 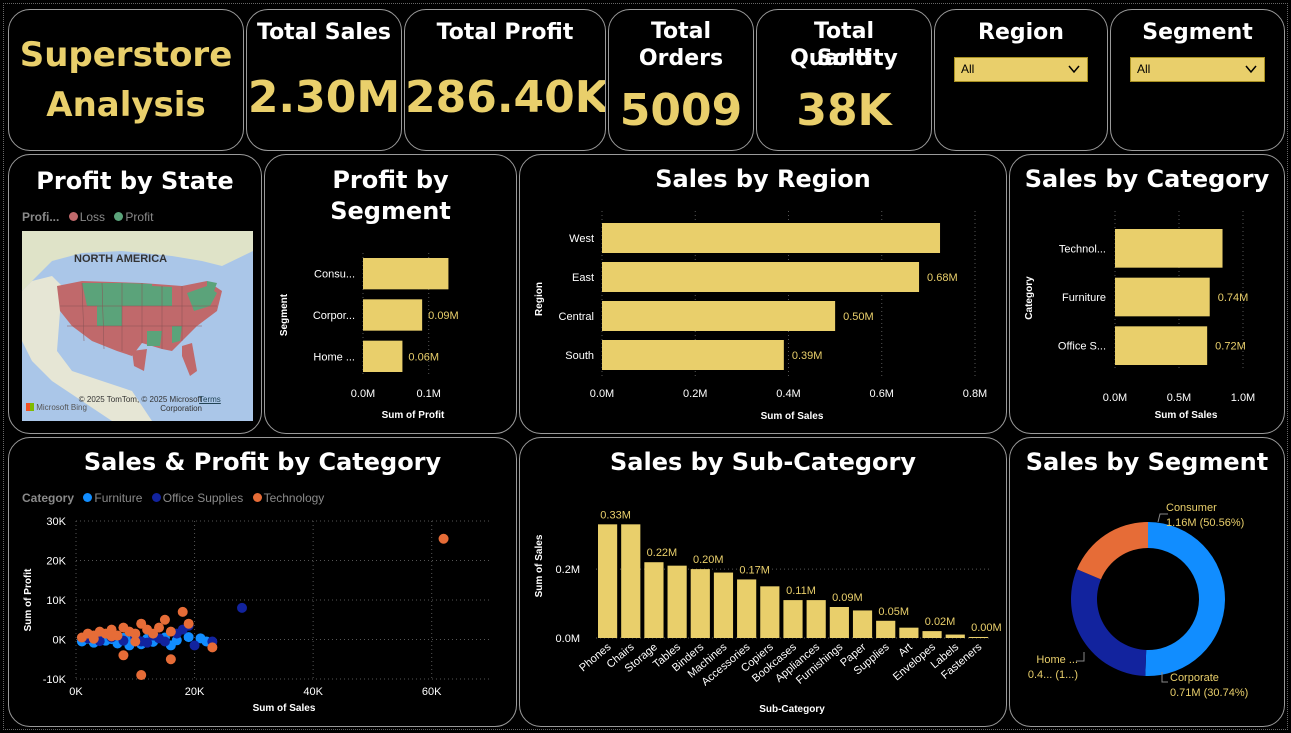 What do you see at coordinates (807, 356) in the screenshot?
I see `data-label: 0.39M` at bounding box center [807, 356].